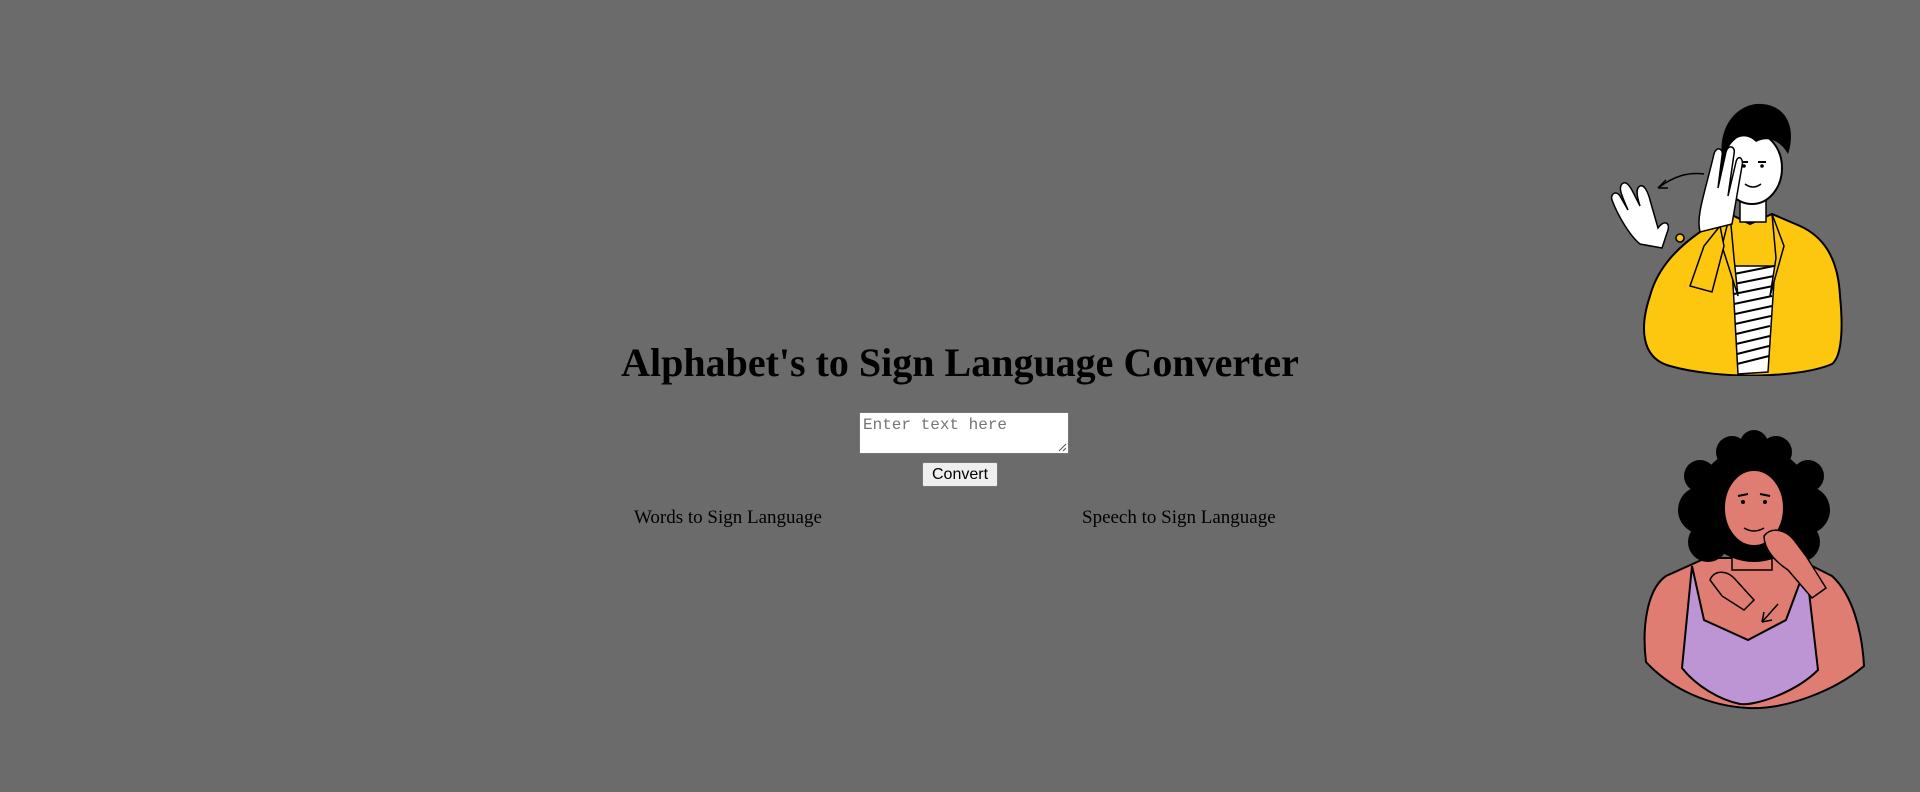 The image size is (1920, 792). What do you see at coordinates (1179, 518) in the screenshot?
I see `speech-to-sign-link: Speech to Sign Language` at bounding box center [1179, 518].